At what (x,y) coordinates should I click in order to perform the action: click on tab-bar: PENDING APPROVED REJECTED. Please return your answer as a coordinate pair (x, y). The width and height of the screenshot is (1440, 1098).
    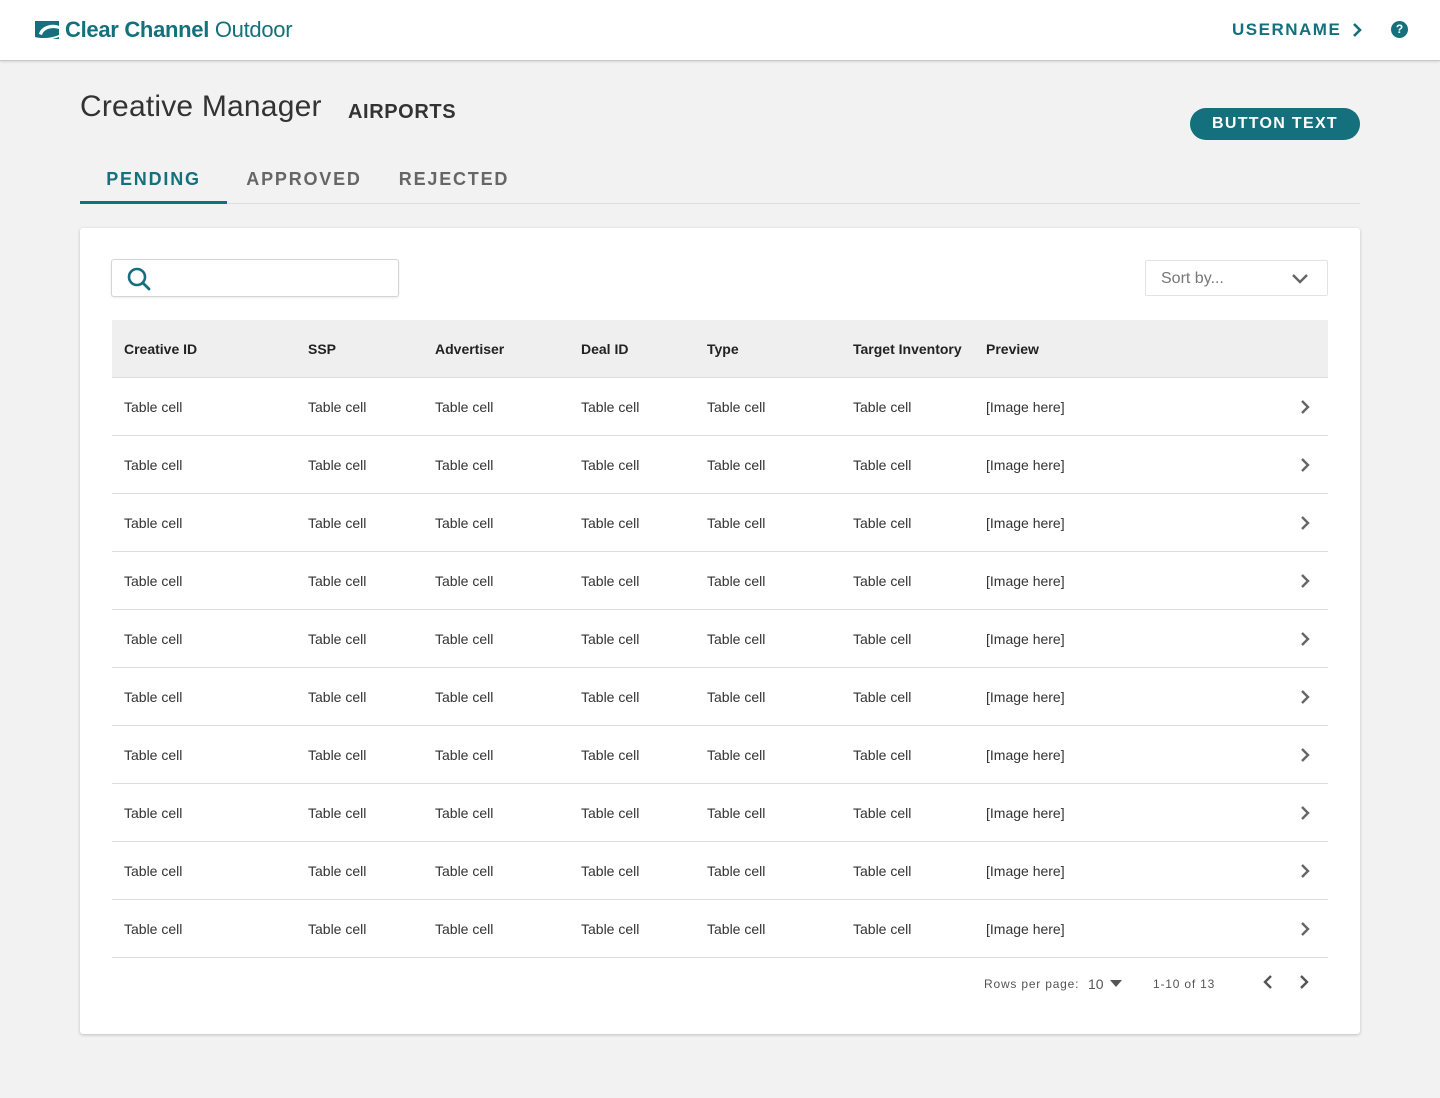
    Looking at the image, I should click on (720, 181).